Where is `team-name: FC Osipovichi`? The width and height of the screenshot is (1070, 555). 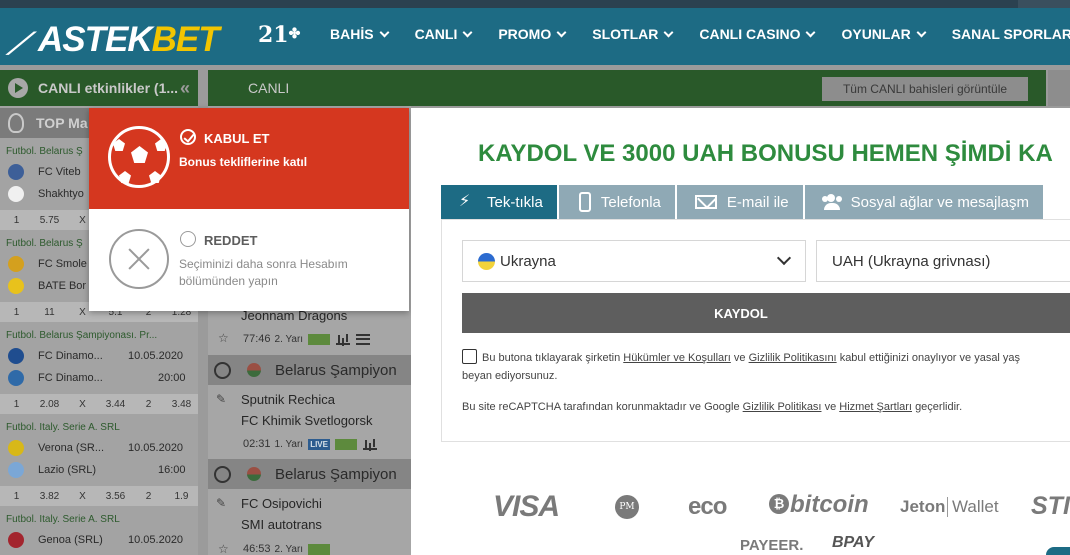
team-name: FC Osipovichi is located at coordinates (281, 503).